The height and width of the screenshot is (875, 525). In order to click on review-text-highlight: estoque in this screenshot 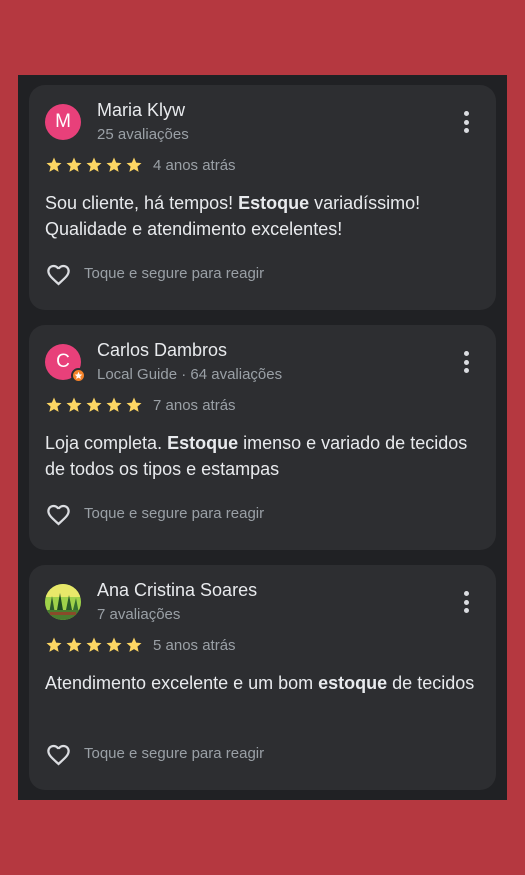, I will do `click(353, 683)`.